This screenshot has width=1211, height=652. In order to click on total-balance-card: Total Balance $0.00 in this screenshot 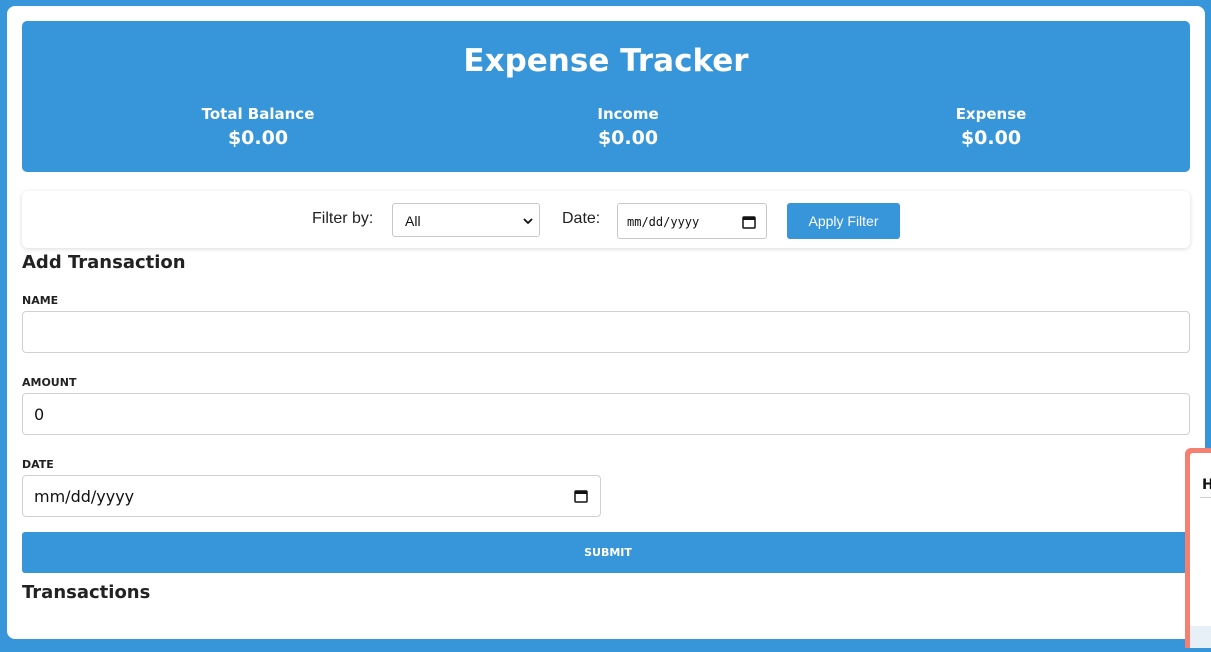, I will do `click(258, 127)`.